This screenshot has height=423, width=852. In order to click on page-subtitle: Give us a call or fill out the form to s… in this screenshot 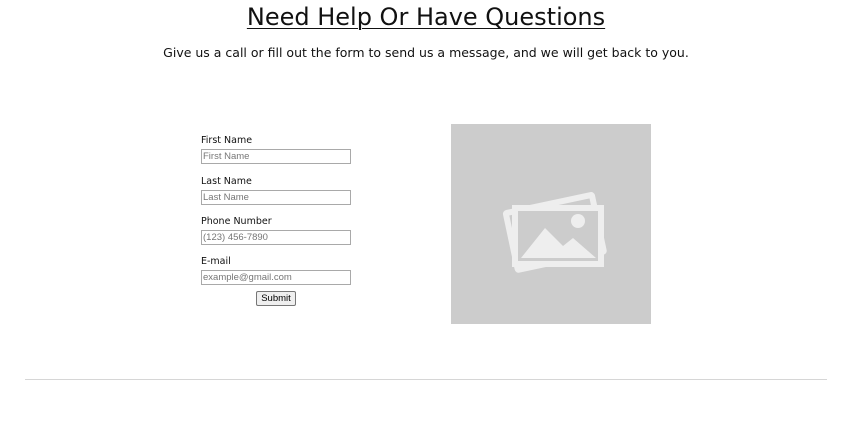, I will do `click(426, 52)`.